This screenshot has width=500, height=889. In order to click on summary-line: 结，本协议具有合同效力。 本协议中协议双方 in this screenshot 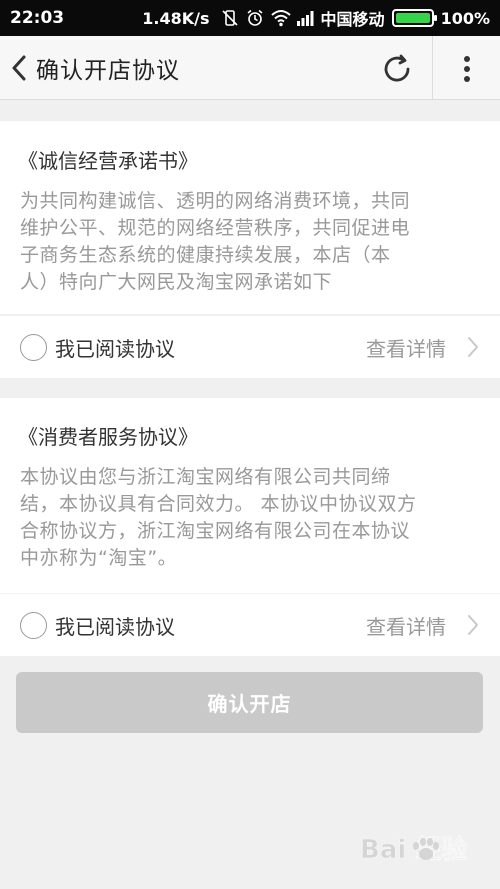, I will do `click(218, 504)`.